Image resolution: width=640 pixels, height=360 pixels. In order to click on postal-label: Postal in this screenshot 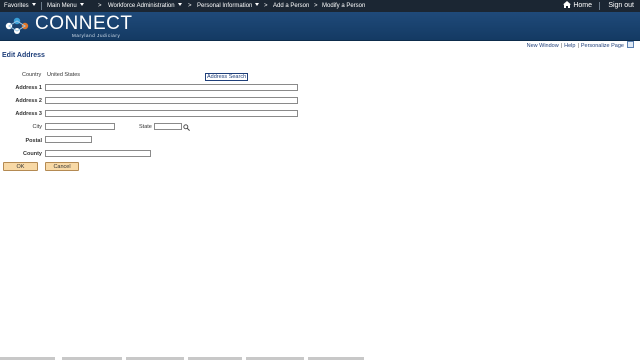, I will do `click(33, 141)`.